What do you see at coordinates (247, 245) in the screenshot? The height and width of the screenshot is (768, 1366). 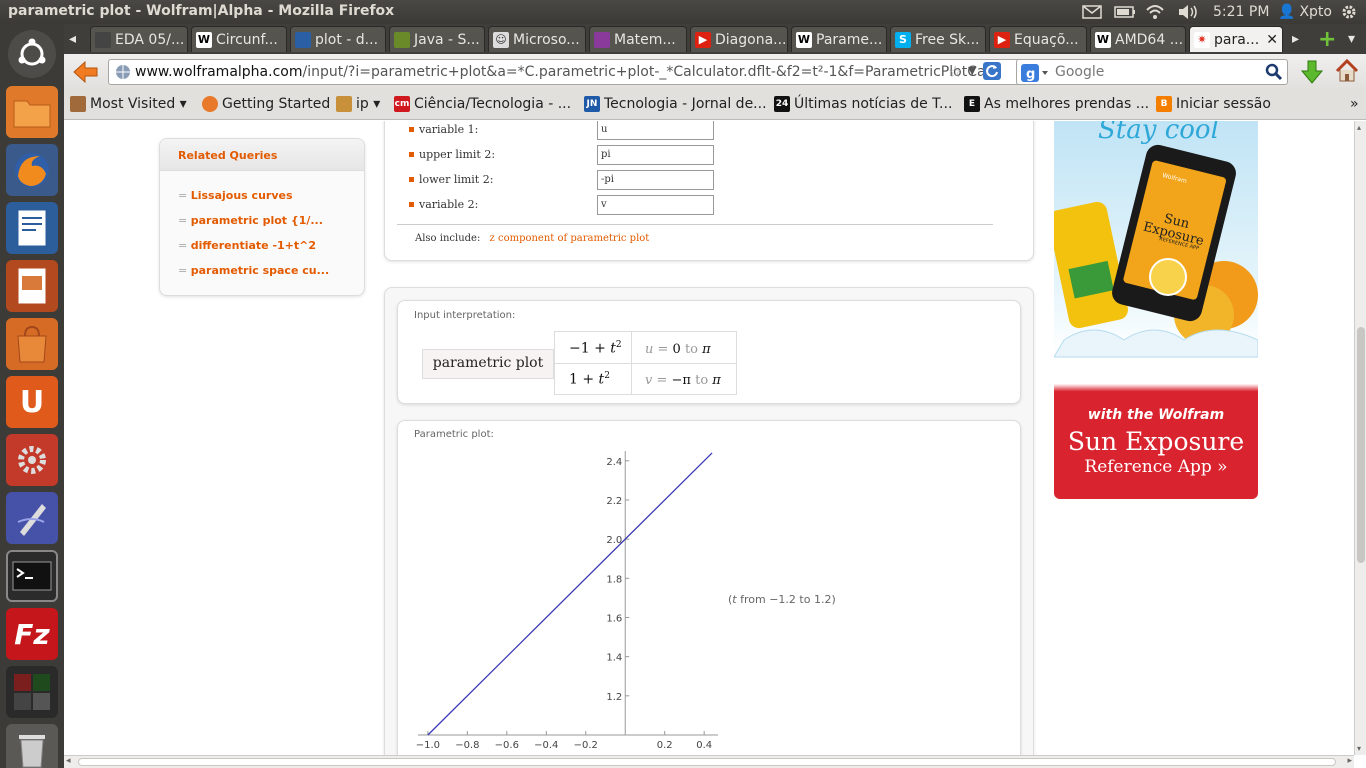 I see `related-query-link: differentiate -1+t^2` at bounding box center [247, 245].